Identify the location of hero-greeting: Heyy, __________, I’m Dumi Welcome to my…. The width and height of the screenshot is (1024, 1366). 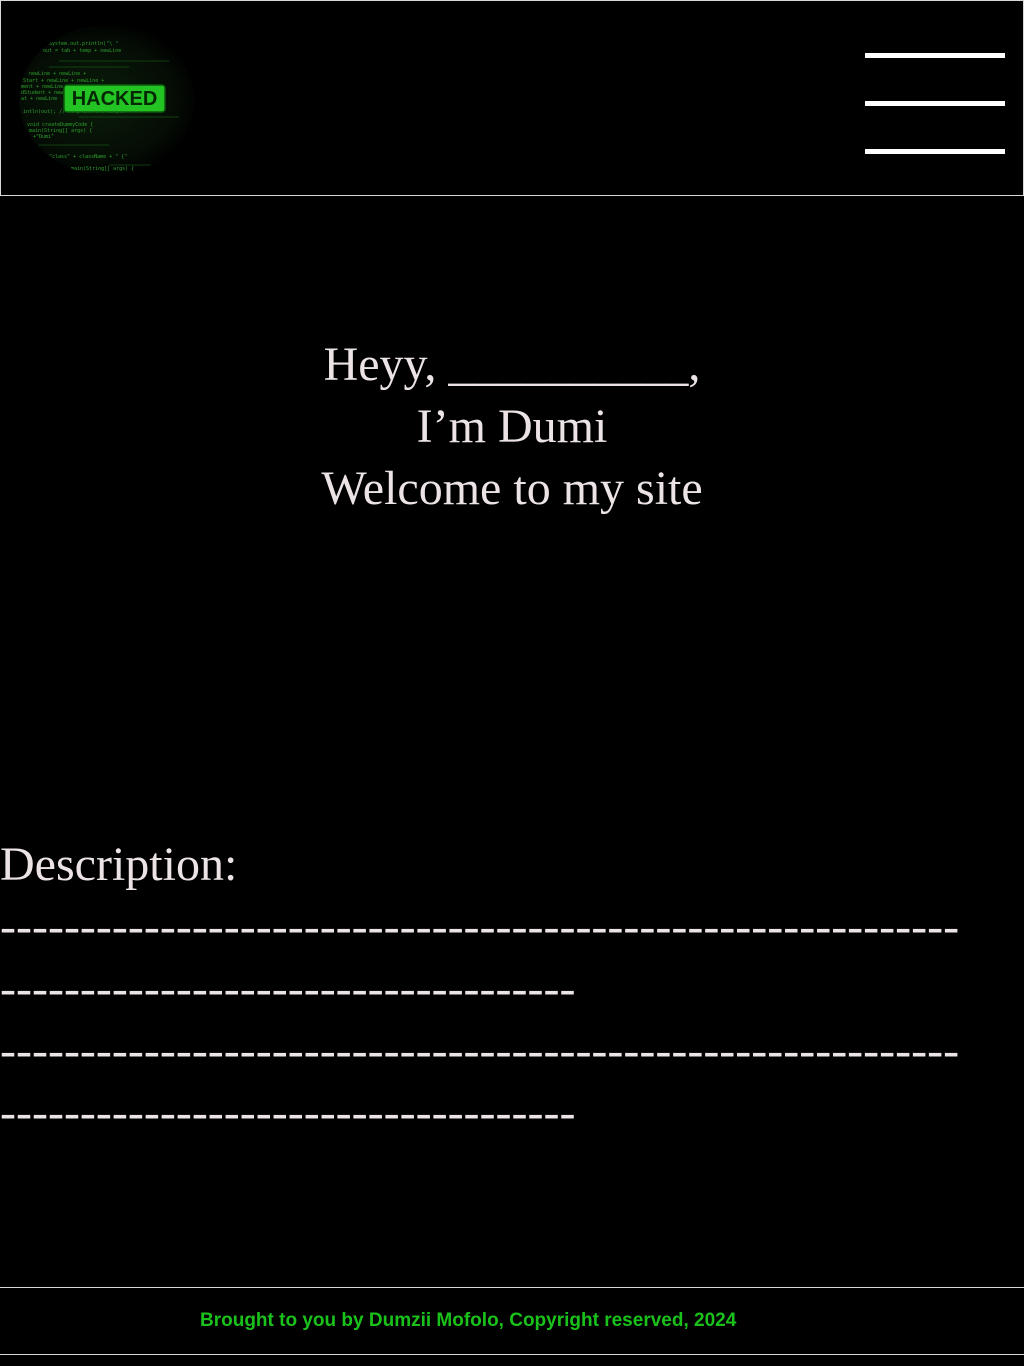
(512, 427).